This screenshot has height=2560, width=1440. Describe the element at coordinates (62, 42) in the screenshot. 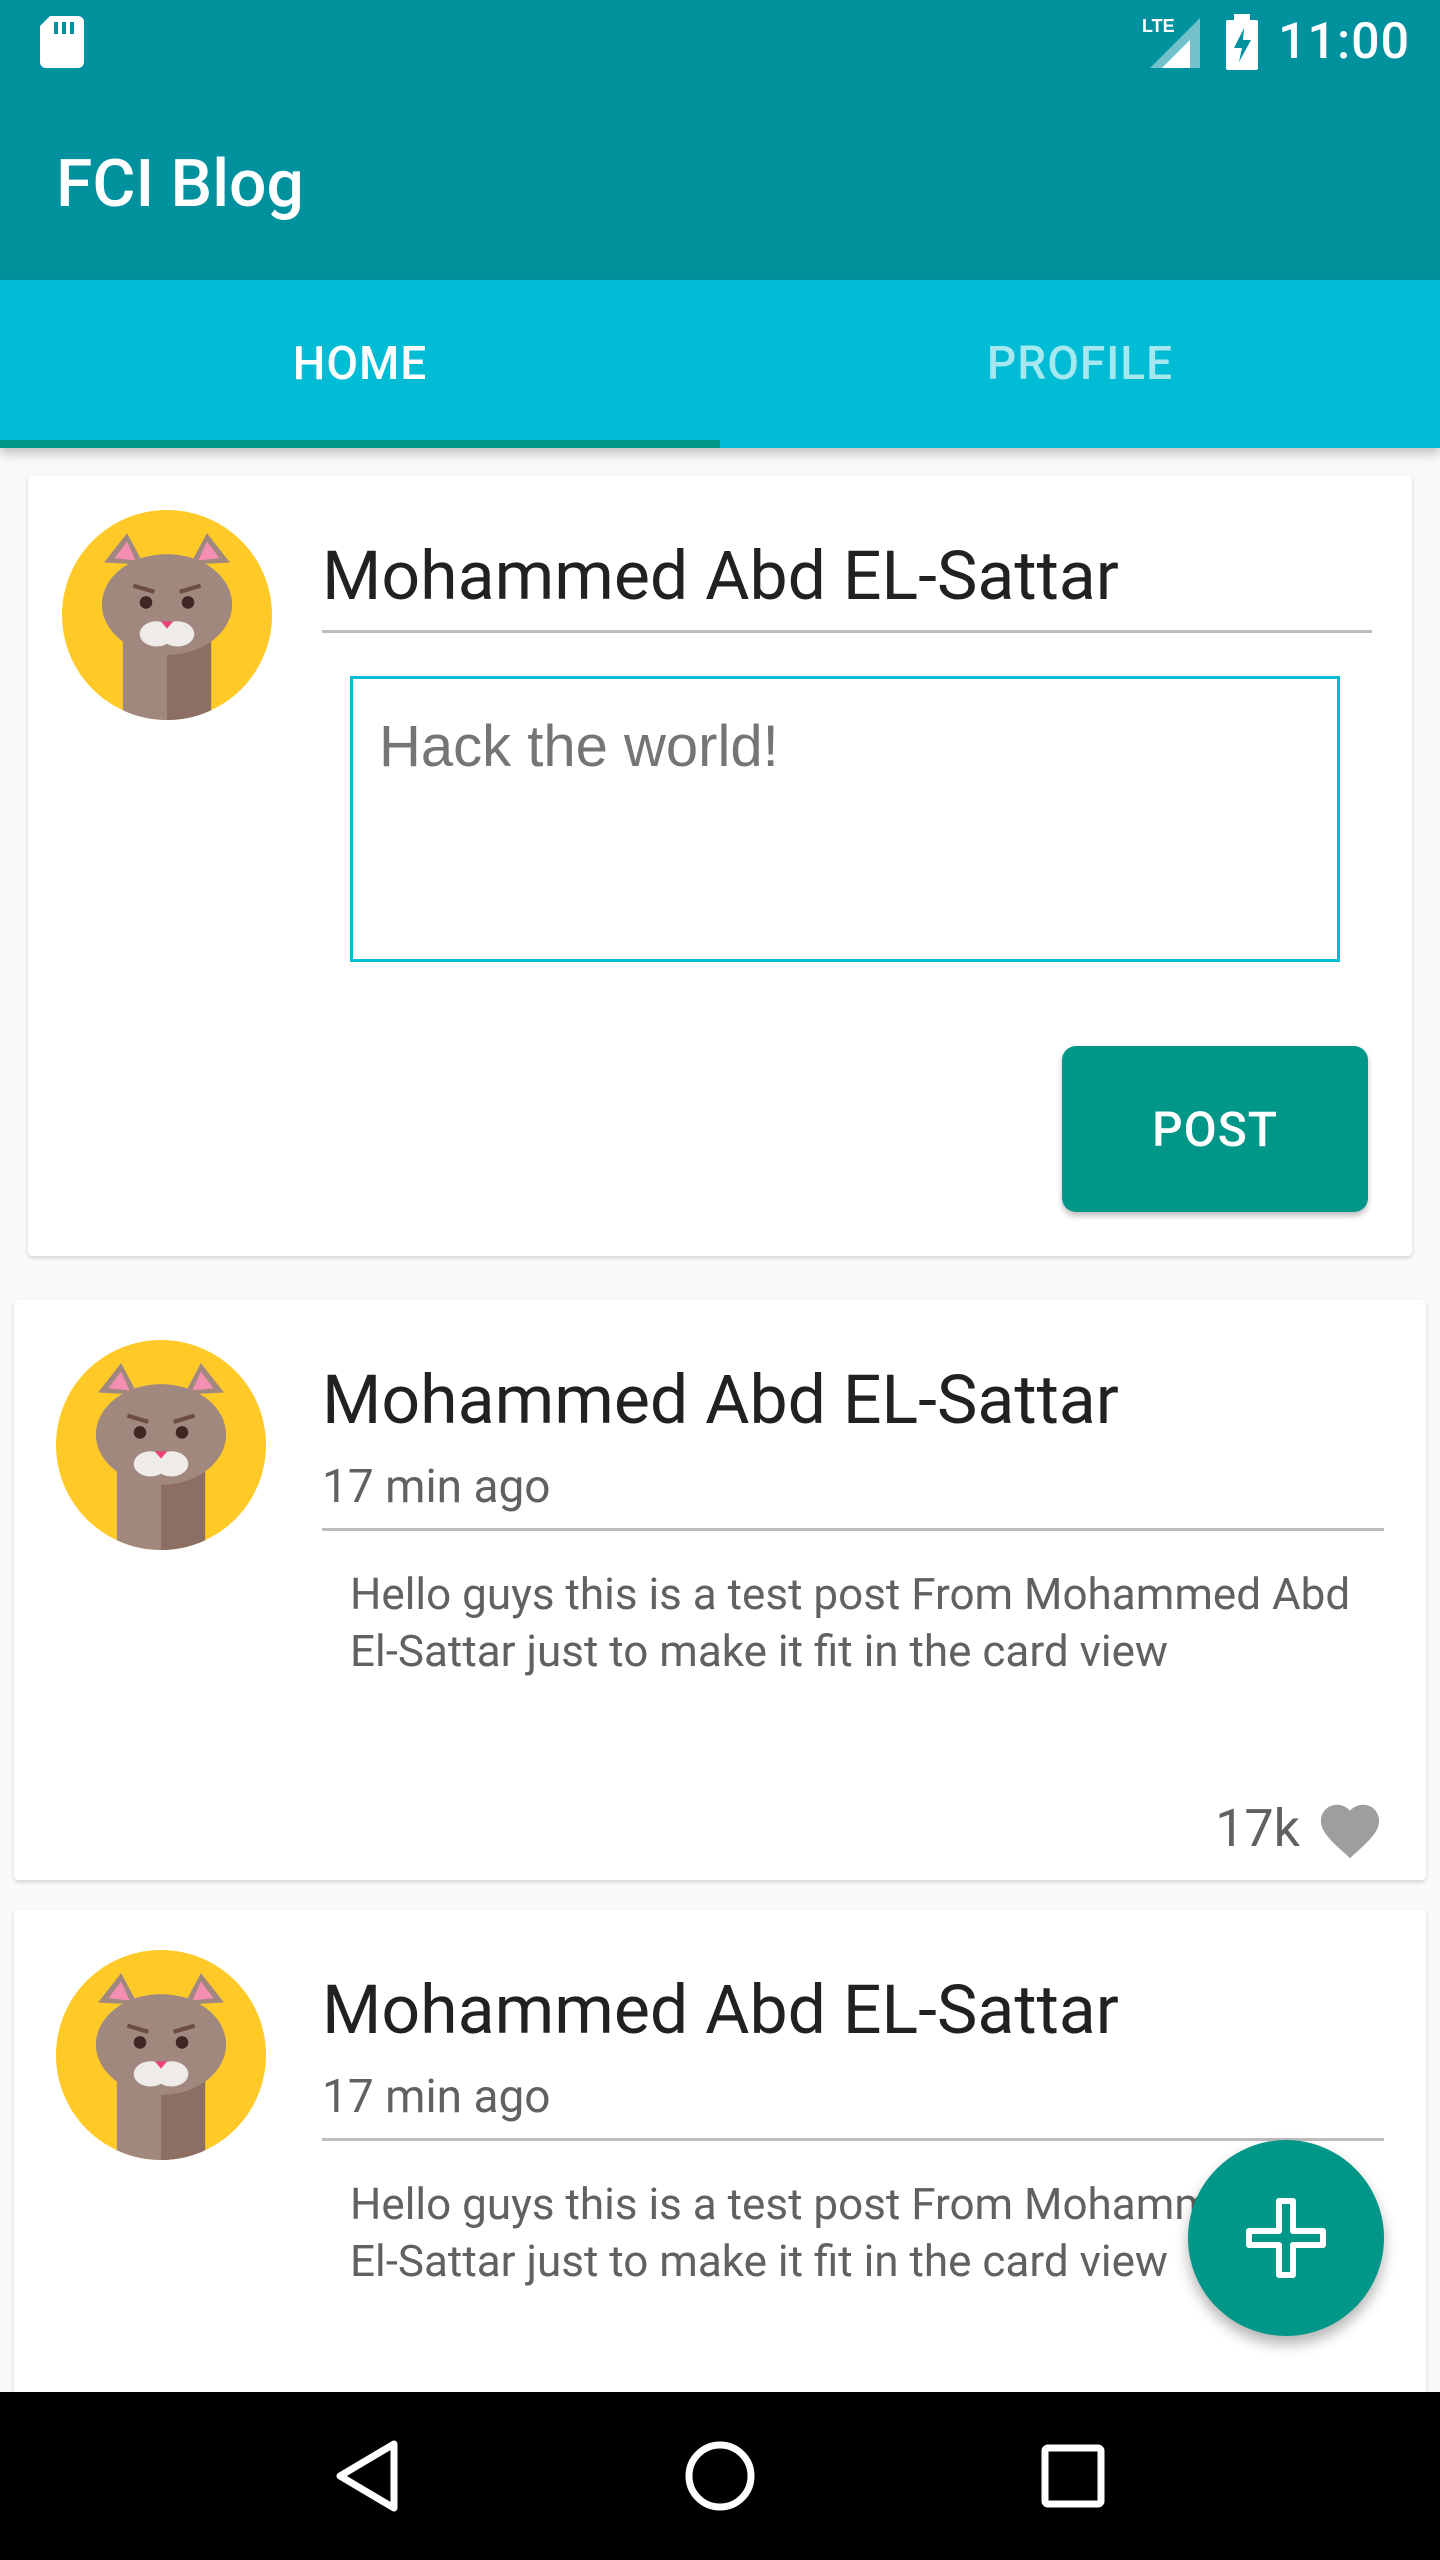

I see `sd-card-icon` at that location.